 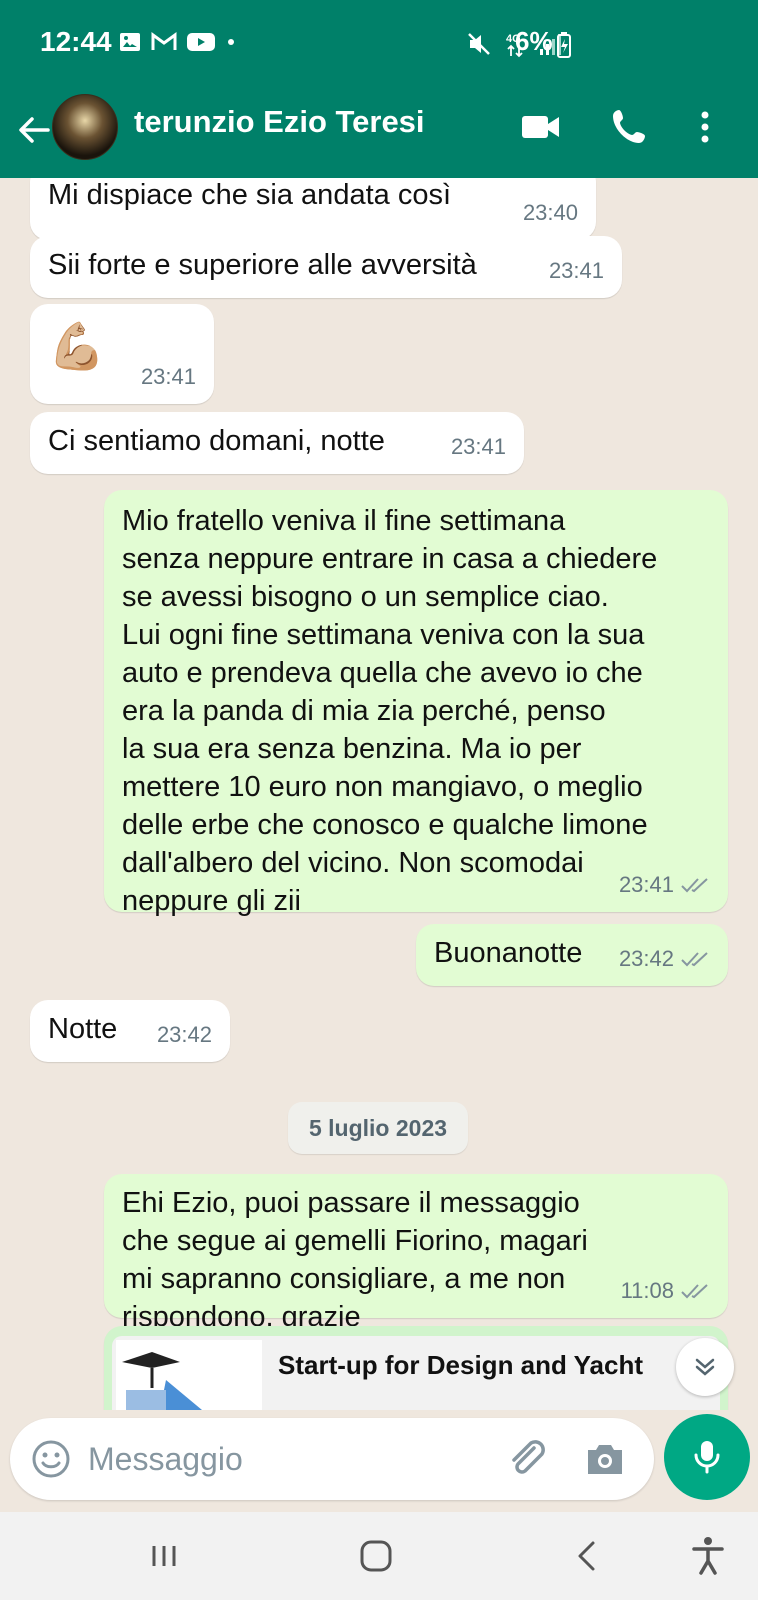 I want to click on link-preview-message: Start-up for Design and Yacht, so click(x=416, y=1368).